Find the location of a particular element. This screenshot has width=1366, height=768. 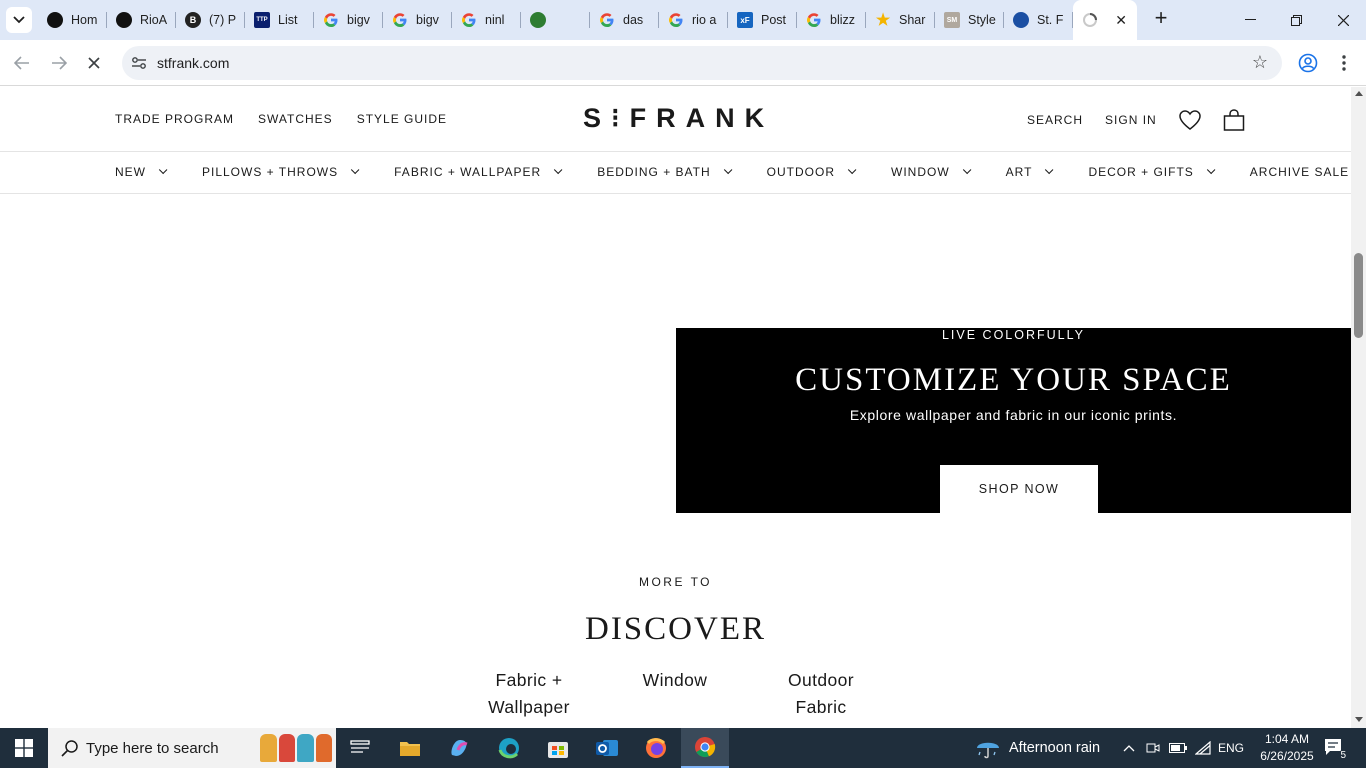

back-button is located at coordinates (22, 63).